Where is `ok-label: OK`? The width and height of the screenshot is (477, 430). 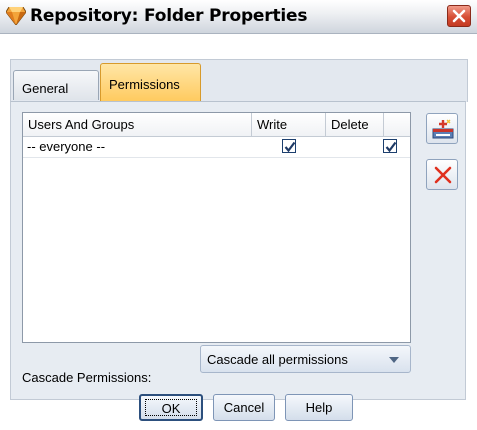
ok-label: OK is located at coordinates (171, 408).